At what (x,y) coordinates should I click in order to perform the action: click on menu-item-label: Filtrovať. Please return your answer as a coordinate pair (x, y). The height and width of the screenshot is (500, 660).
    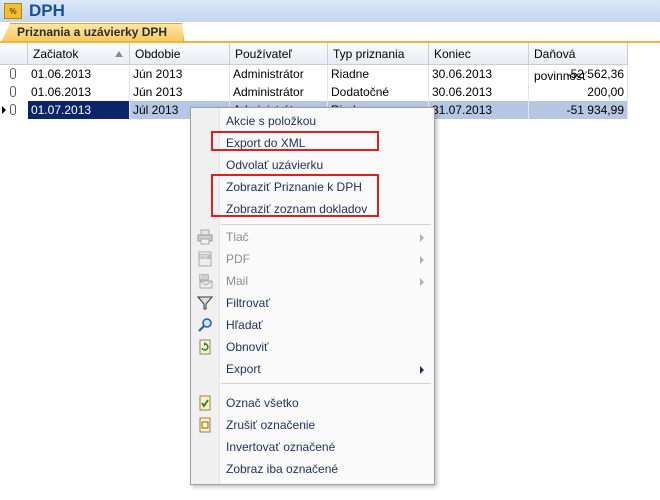
    Looking at the image, I should click on (248, 303).